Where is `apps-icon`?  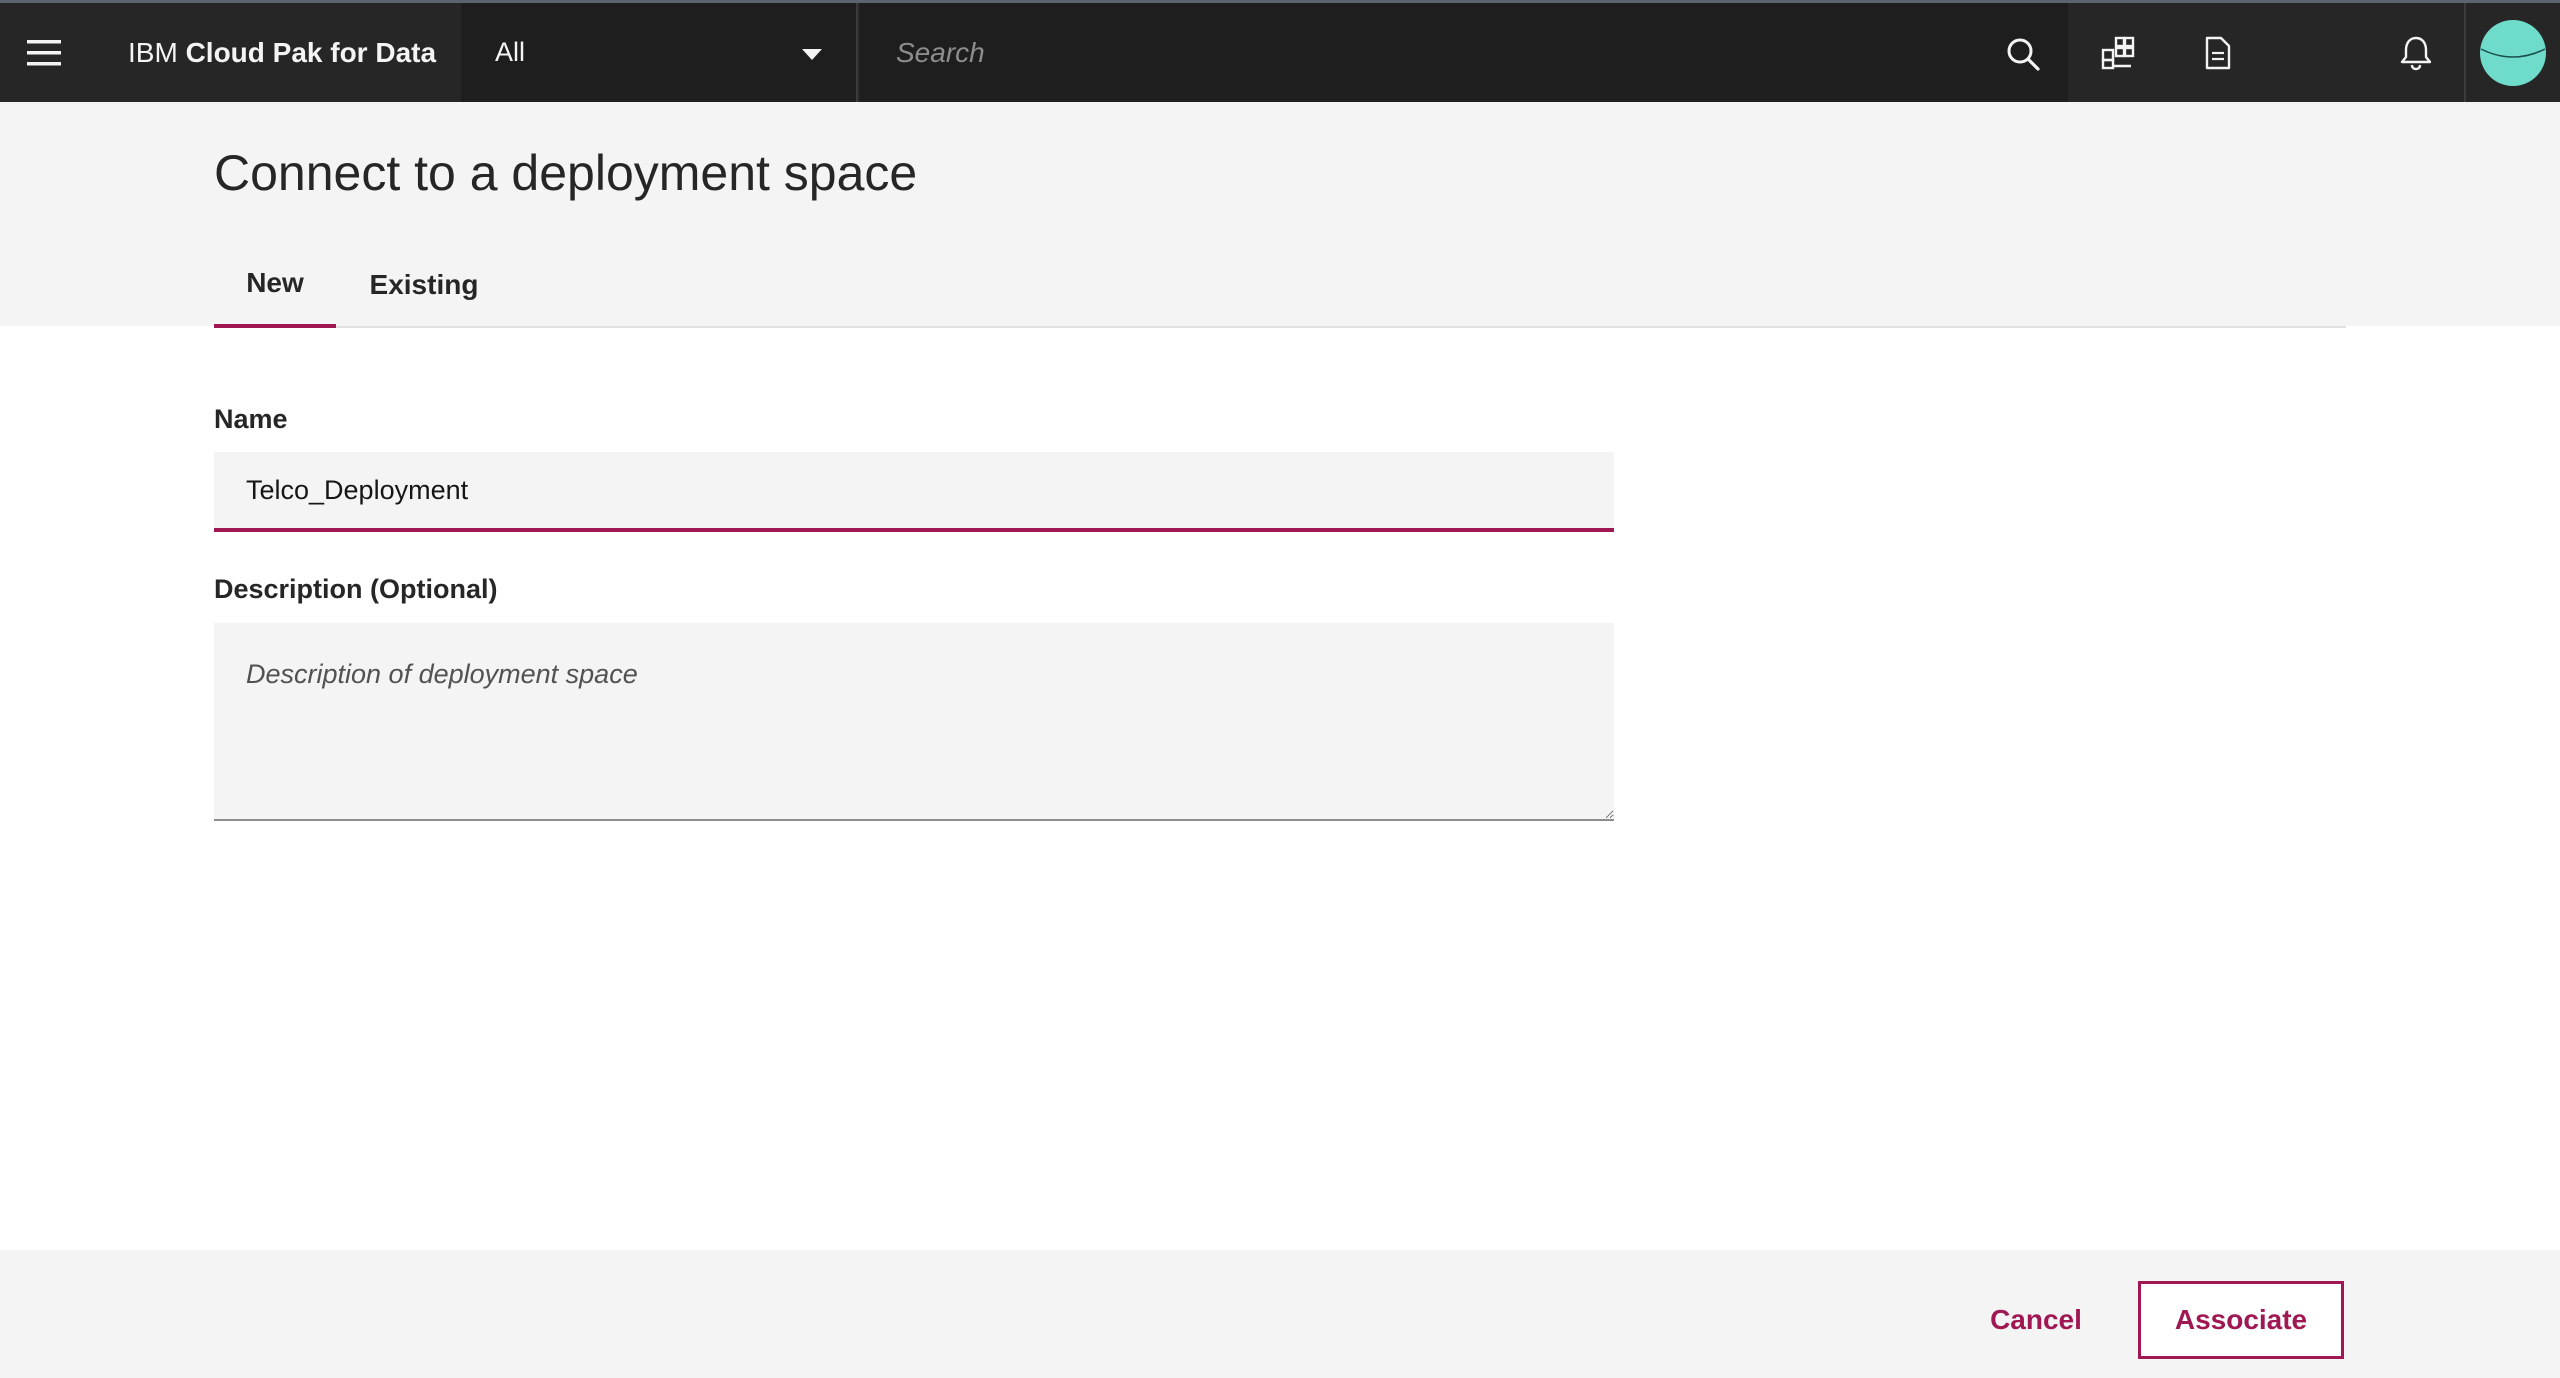
apps-icon is located at coordinates (2118, 52).